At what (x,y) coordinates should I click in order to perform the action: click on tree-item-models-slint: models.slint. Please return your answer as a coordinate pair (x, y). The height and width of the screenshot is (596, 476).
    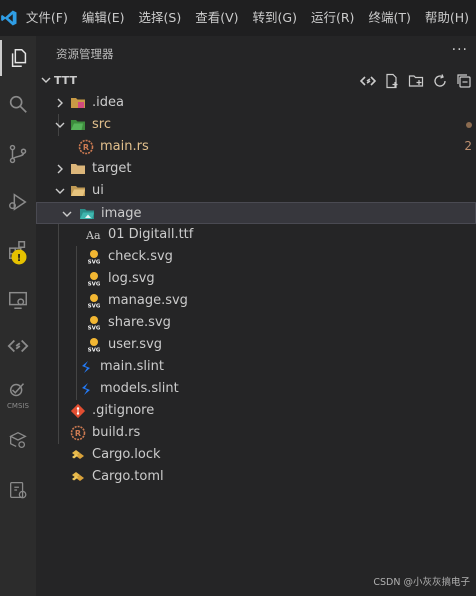
    Looking at the image, I should click on (256, 389).